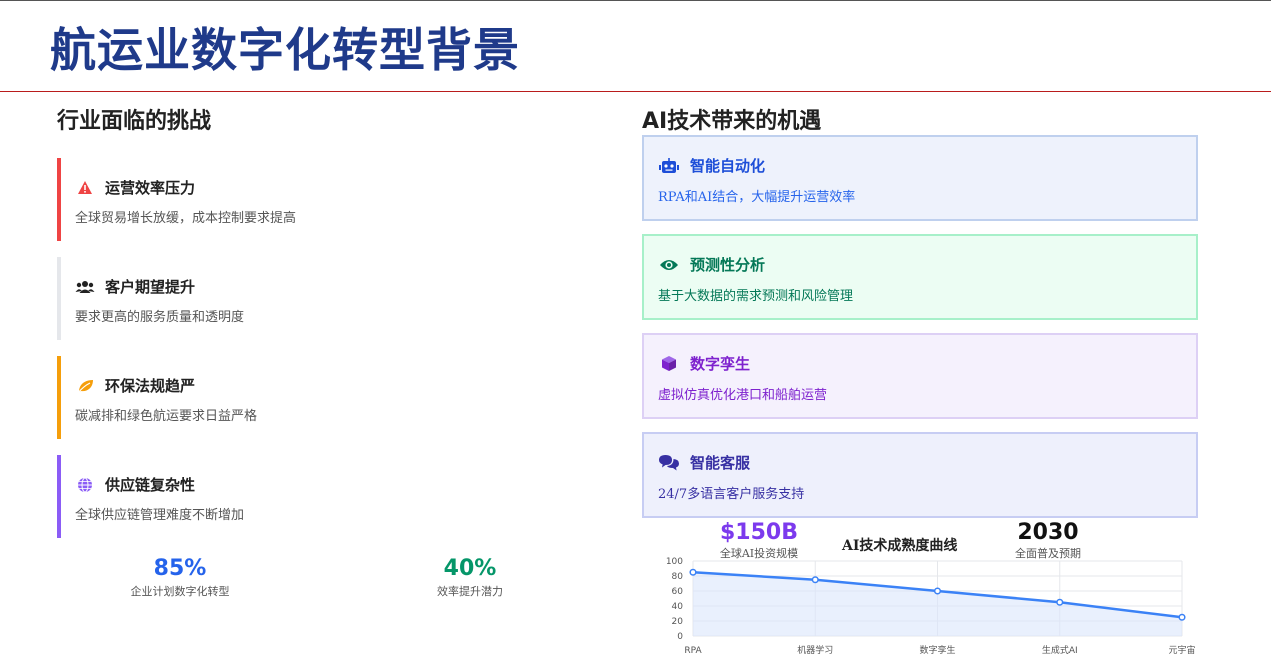 Image resolution: width=1271 pixels, height=669 pixels. What do you see at coordinates (85, 386) in the screenshot?
I see `leaf-icon` at bounding box center [85, 386].